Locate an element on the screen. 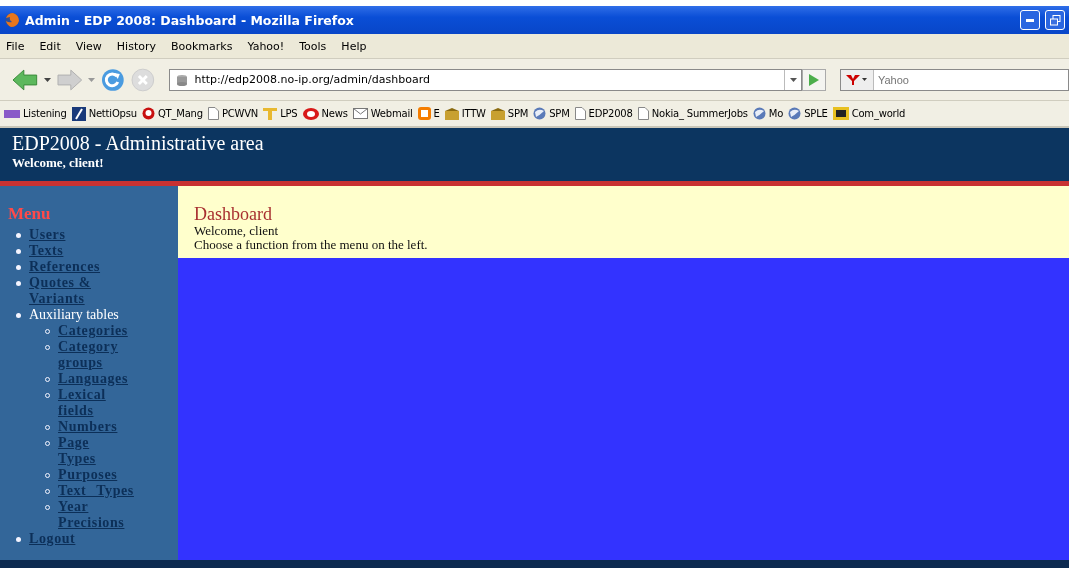  bookmark-item: LPS is located at coordinates (280, 113).